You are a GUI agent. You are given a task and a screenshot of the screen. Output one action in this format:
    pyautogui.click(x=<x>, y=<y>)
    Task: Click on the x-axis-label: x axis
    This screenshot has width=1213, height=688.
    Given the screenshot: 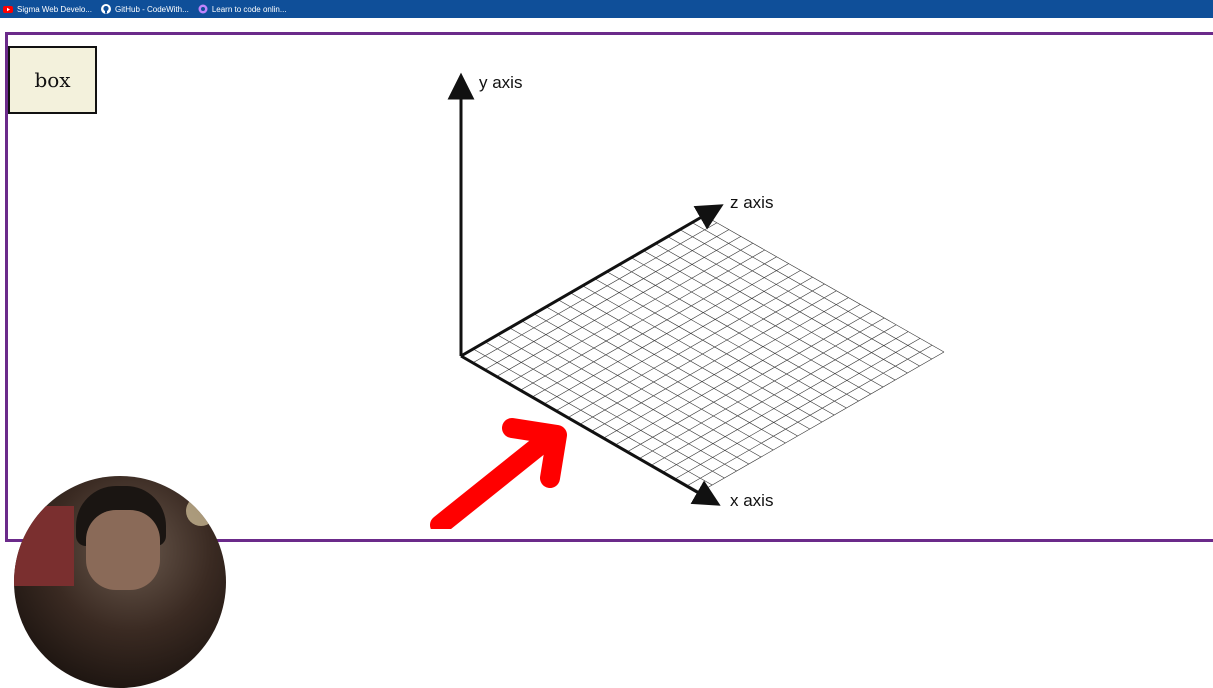 What is the action you would take?
    pyautogui.click(x=752, y=500)
    